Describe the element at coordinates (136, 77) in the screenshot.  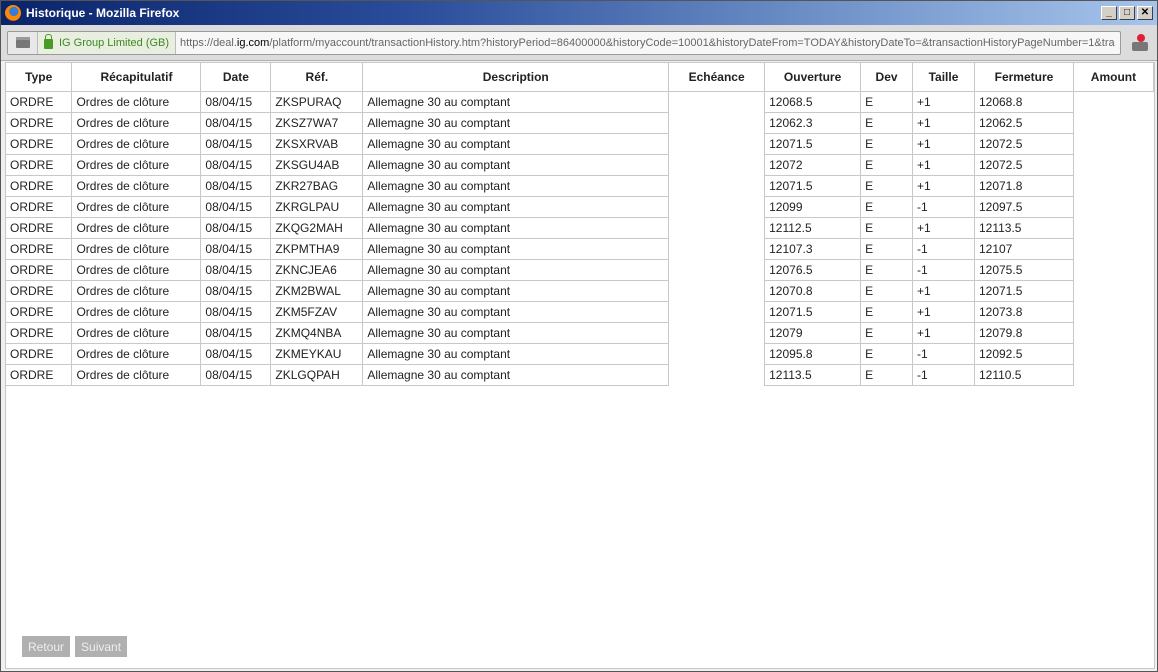
I see `column-header-recap: Récapitulatif` at that location.